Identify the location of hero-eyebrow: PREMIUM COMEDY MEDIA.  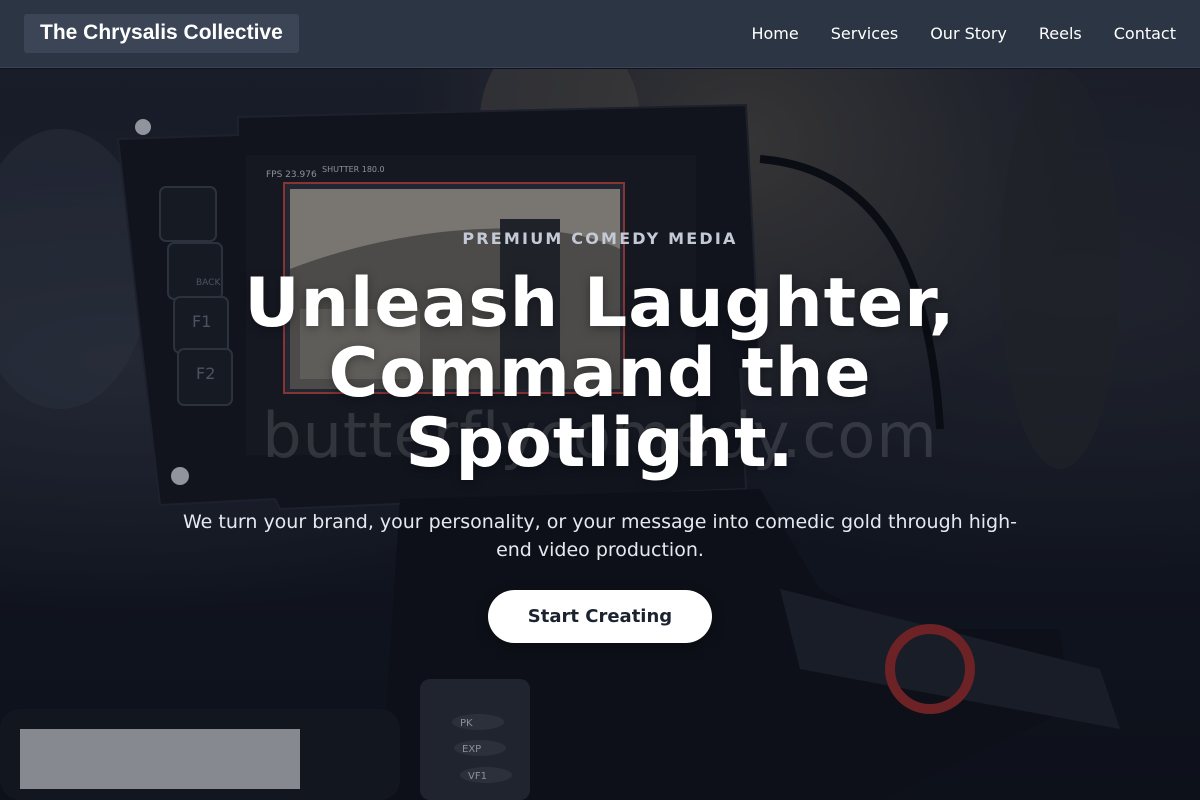
(600, 238).